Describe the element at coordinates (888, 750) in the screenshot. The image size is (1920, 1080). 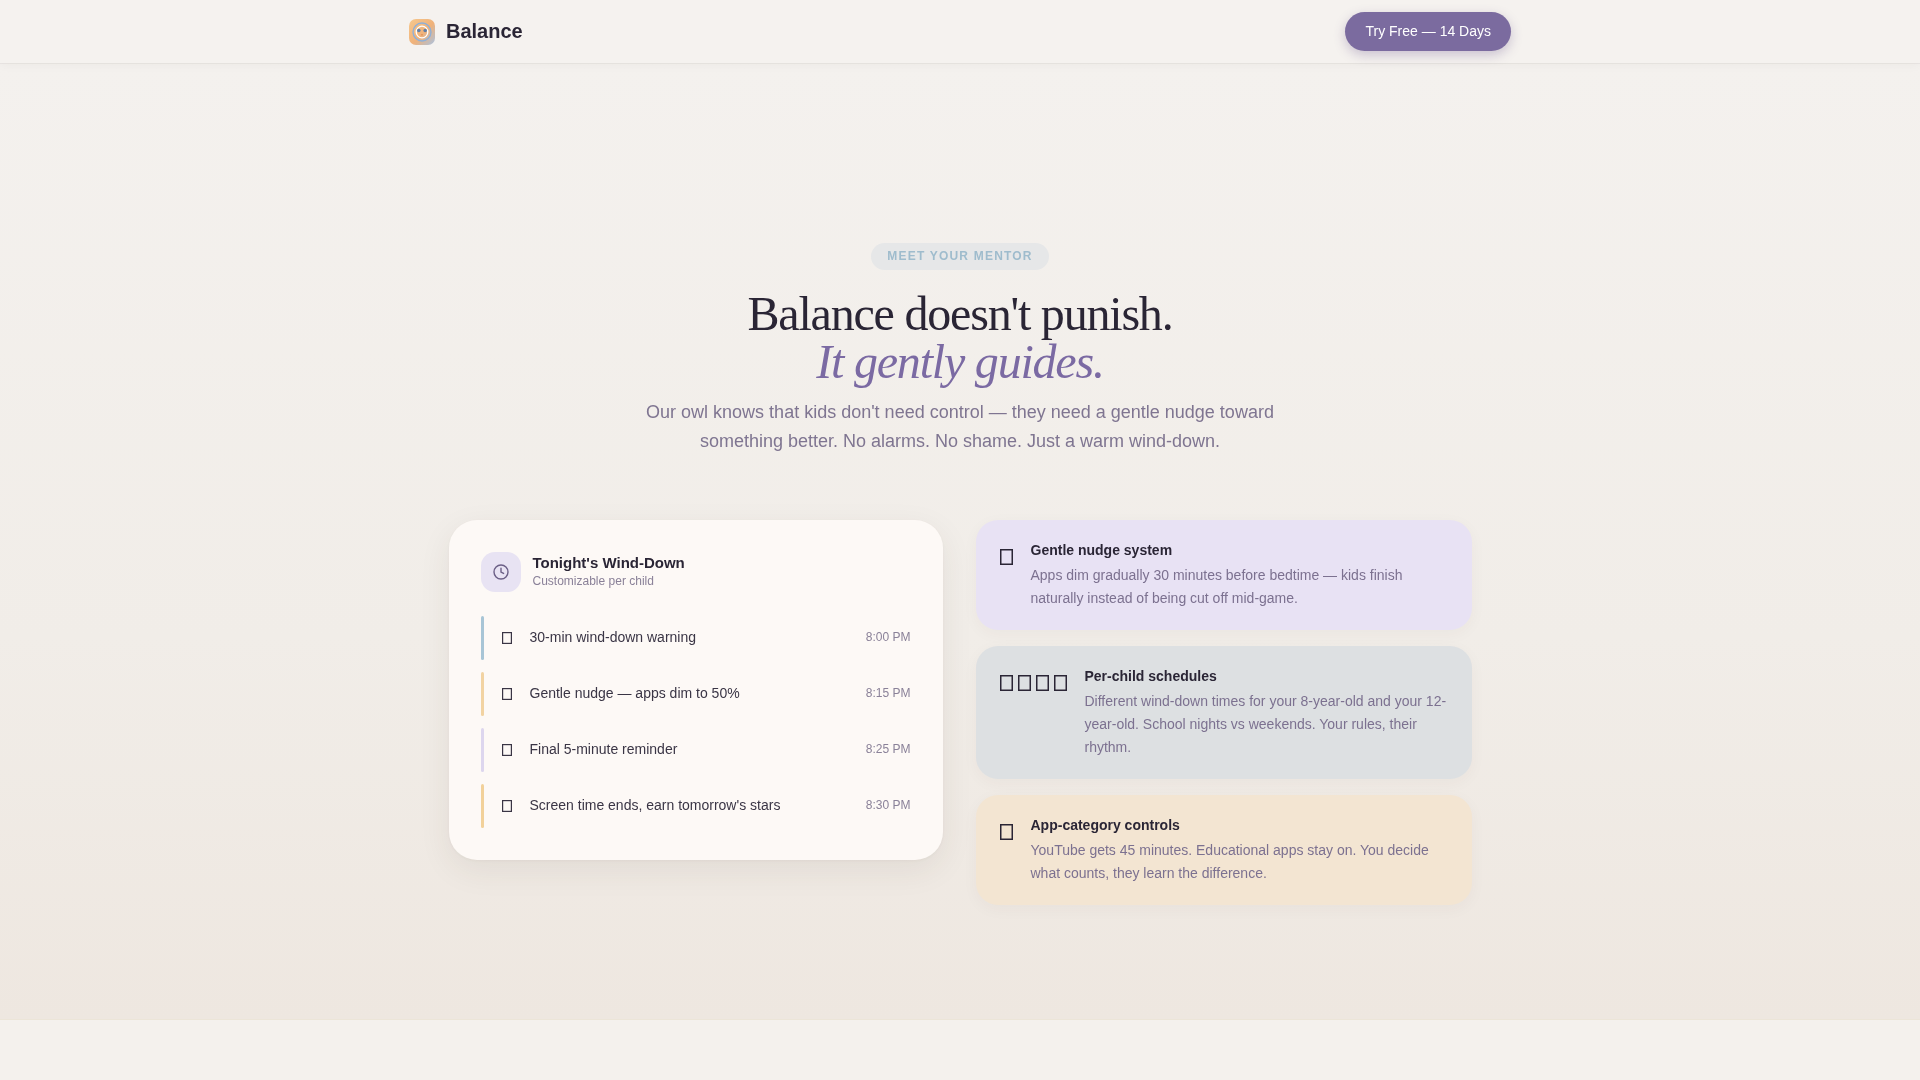
I see `step-time: 8:25 PM` at that location.